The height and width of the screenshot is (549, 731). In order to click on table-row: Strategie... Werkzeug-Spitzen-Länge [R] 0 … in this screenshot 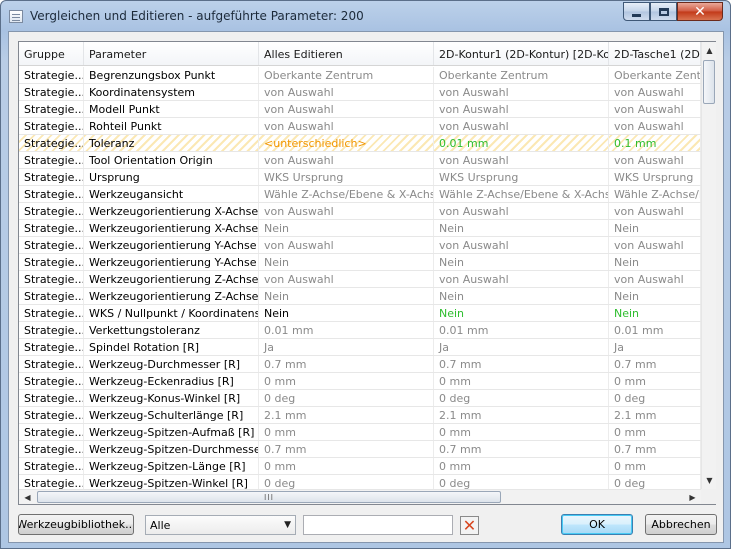, I will do `click(360, 466)`.